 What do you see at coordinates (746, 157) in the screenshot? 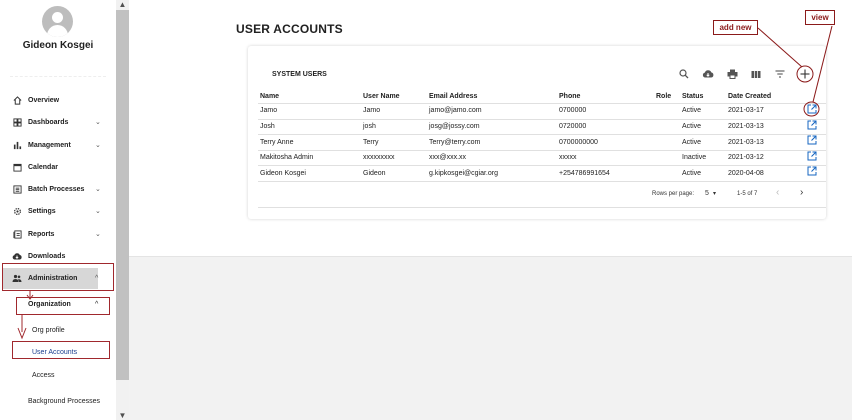
I see `cell-date: 2021-03-12` at bounding box center [746, 157].